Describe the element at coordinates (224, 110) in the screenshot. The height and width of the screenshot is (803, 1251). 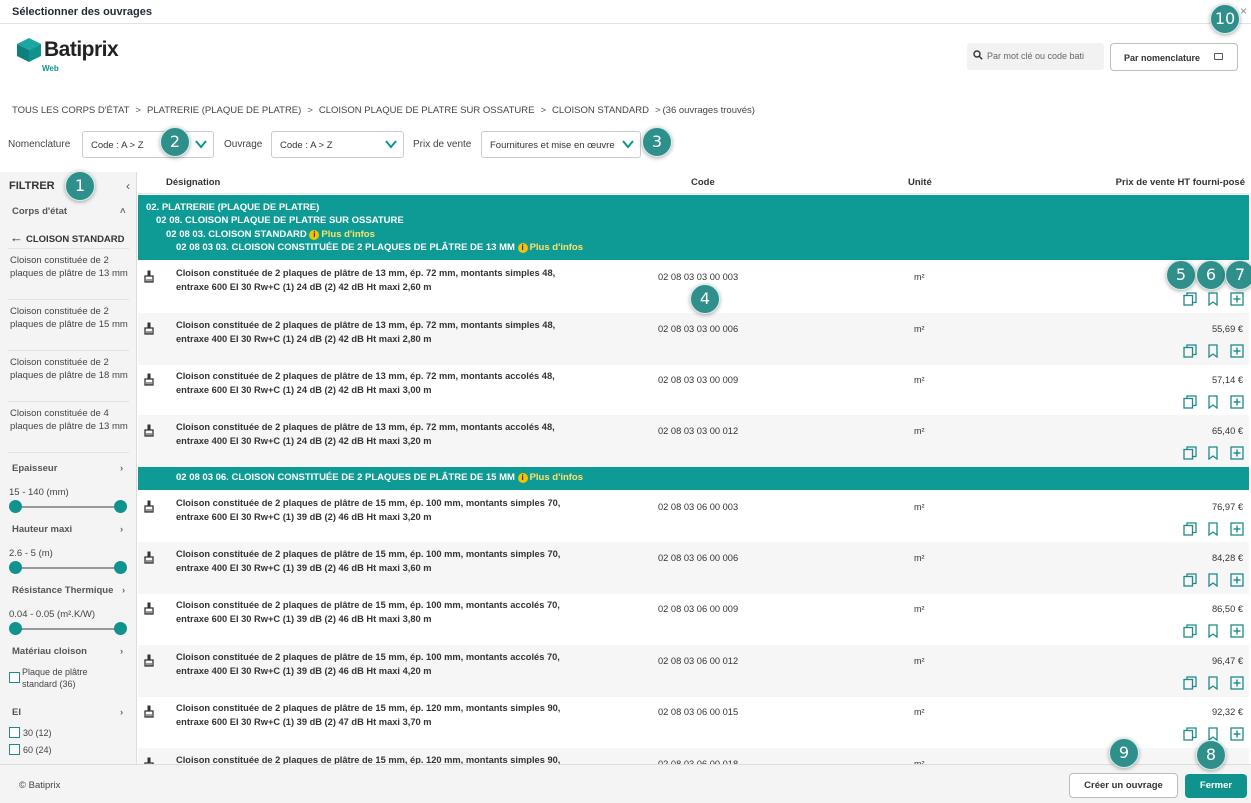
I see `breadcrumb-item-platrerie: PLATRERIE (PLAQUE DE PLATRE)` at that location.